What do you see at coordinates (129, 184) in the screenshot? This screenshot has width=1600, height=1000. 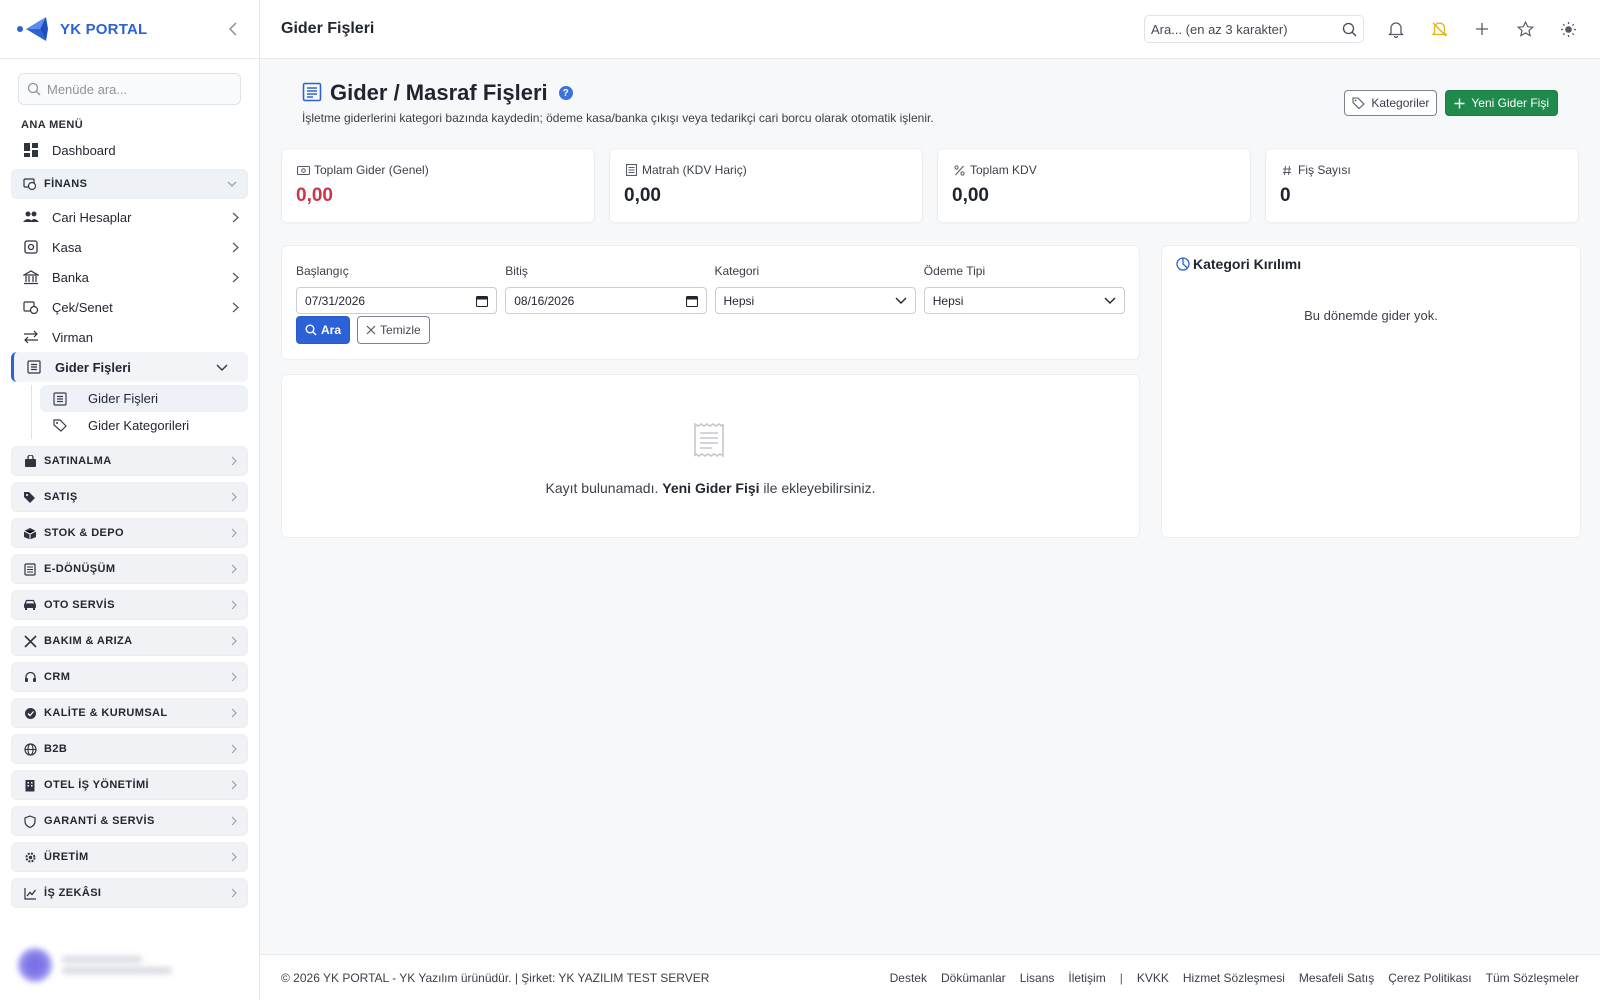 I see `sidebar-group-finans: FİNANS` at bounding box center [129, 184].